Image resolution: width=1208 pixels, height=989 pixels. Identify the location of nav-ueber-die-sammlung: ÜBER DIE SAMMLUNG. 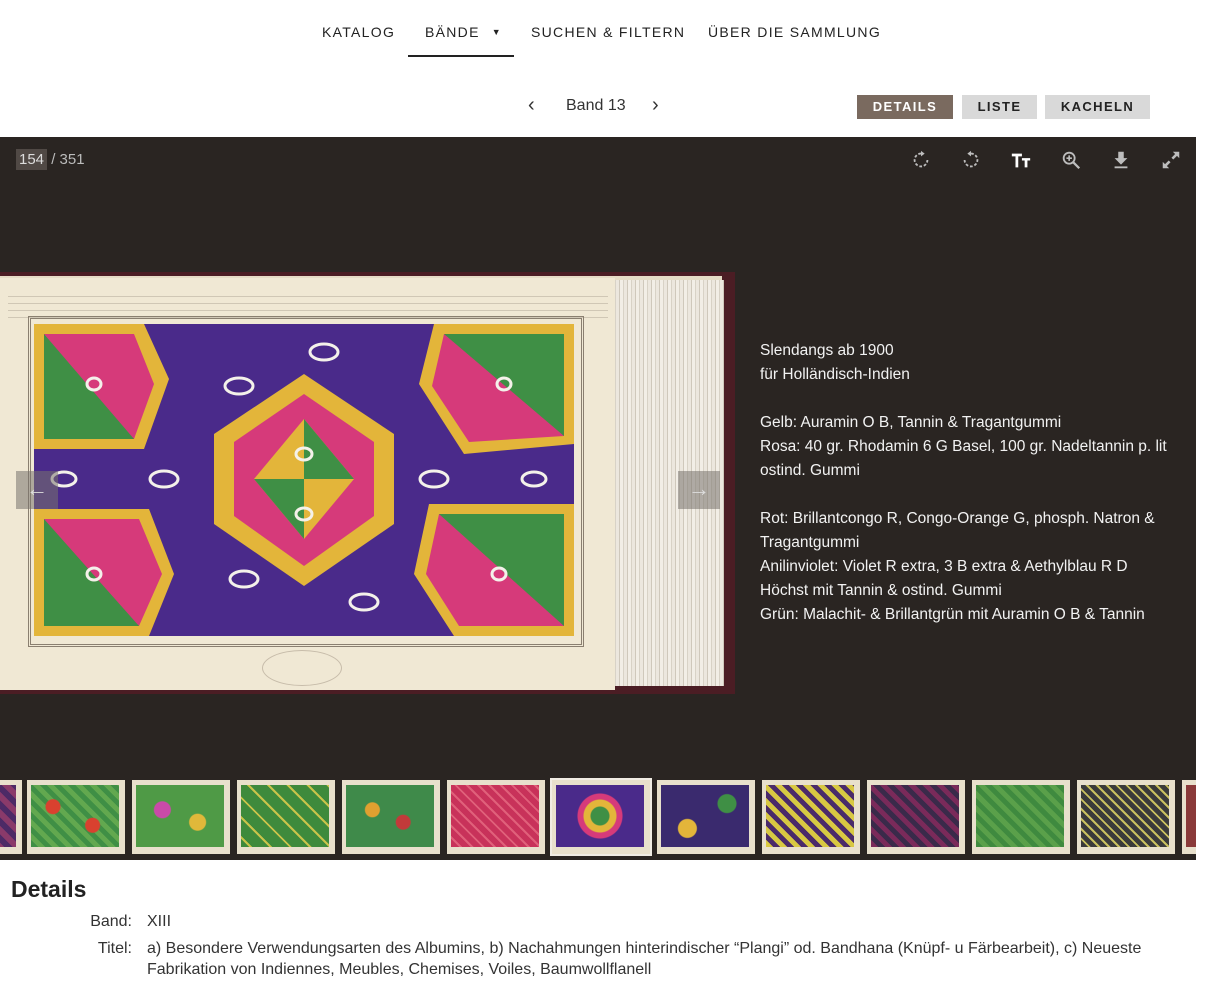
(794, 32).